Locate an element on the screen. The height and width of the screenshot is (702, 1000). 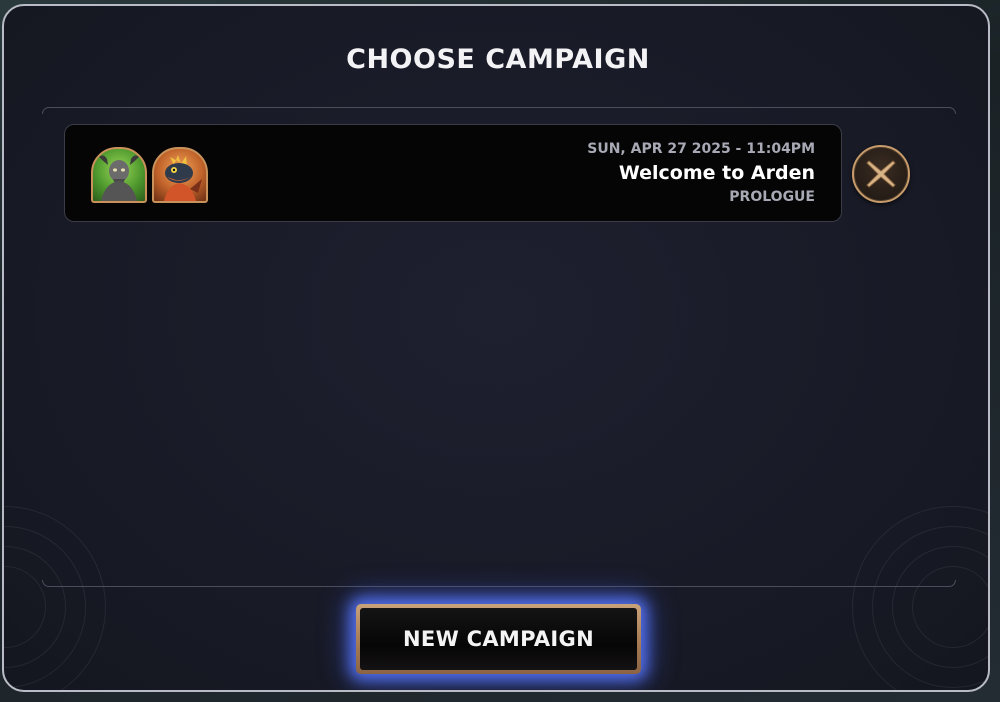
delete-campaign-button is located at coordinates (881, 174).